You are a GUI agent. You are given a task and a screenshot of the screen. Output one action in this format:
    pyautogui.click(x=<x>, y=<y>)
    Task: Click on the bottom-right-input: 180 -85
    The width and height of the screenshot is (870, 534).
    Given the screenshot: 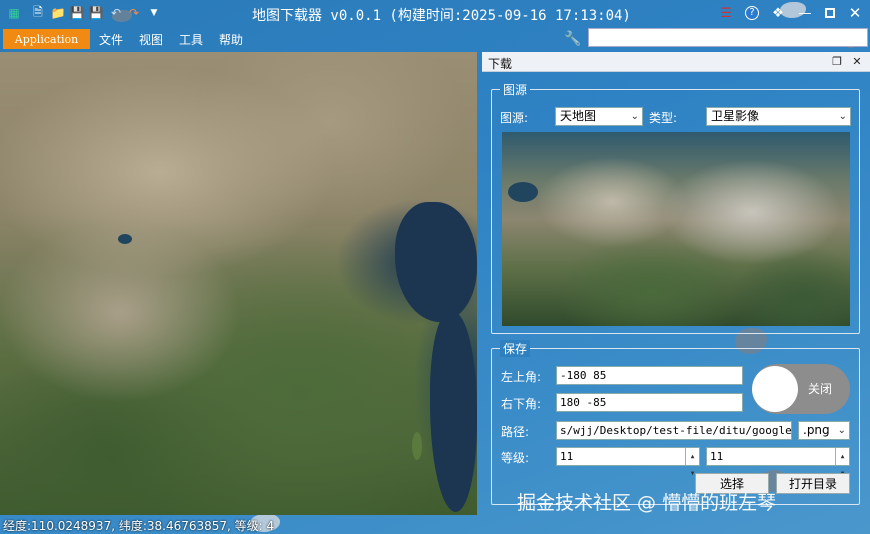 What is the action you would take?
    pyautogui.click(x=649, y=402)
    